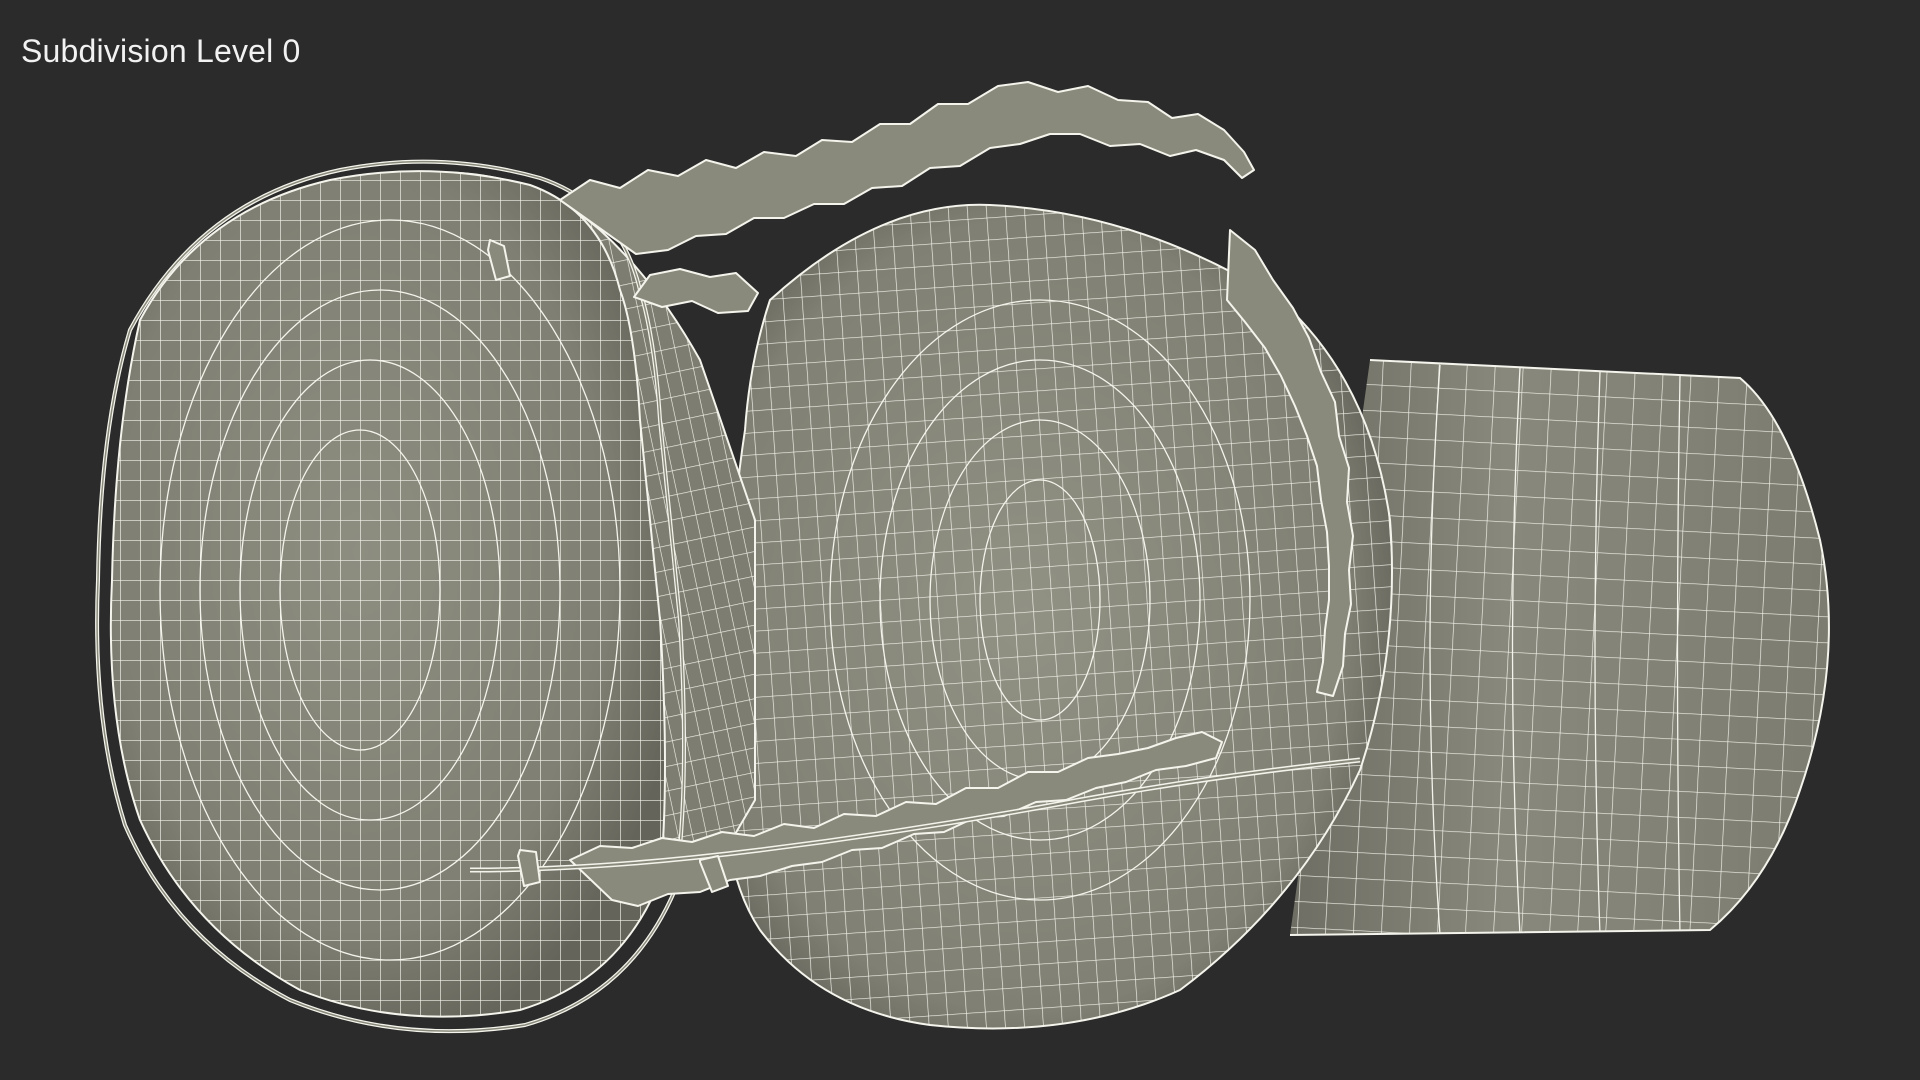  What do you see at coordinates (161, 51) in the screenshot?
I see `subdivision-level-label: Subdivision Level 0` at bounding box center [161, 51].